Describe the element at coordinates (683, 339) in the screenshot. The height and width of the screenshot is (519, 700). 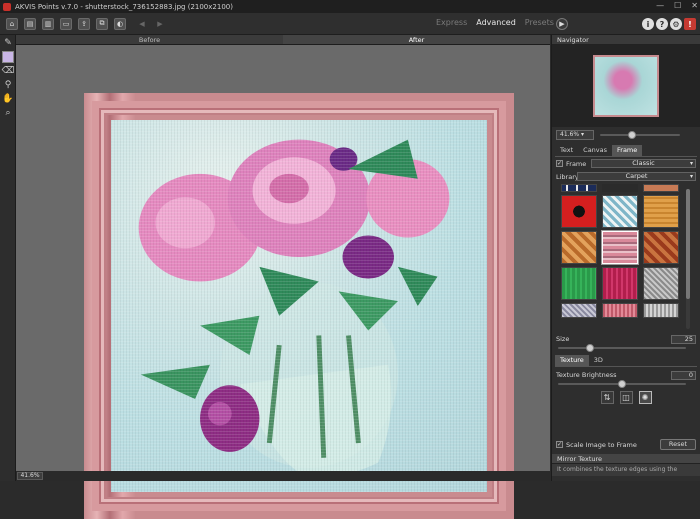
I see `size-input: 25` at that location.